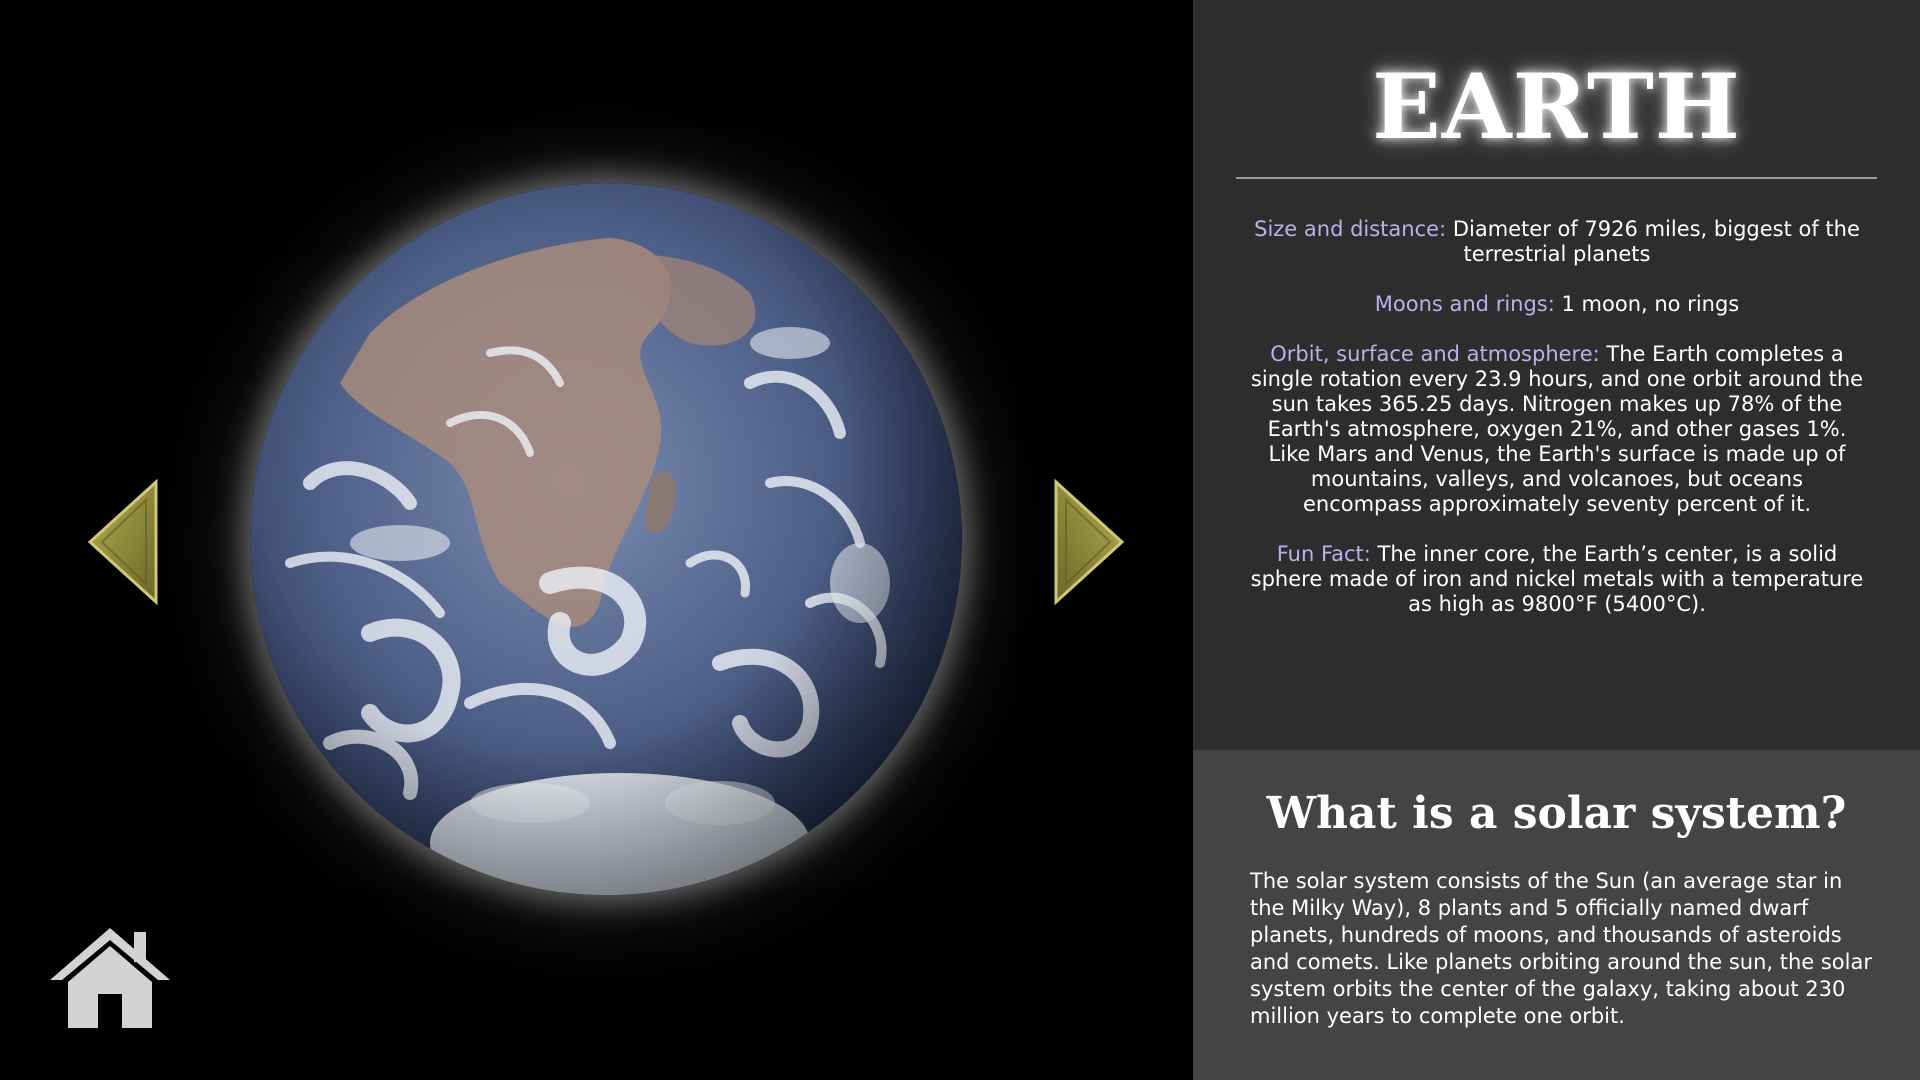 The height and width of the screenshot is (1080, 1920). What do you see at coordinates (1350, 229) in the screenshot?
I see `fact-label: Size and distance:` at bounding box center [1350, 229].